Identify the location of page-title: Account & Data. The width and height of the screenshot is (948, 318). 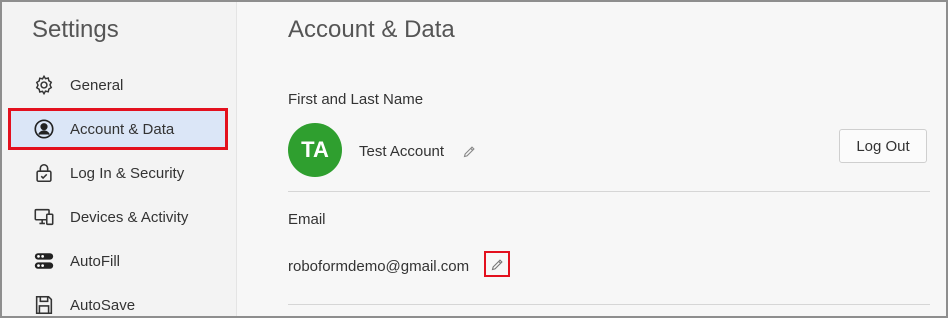
(371, 29).